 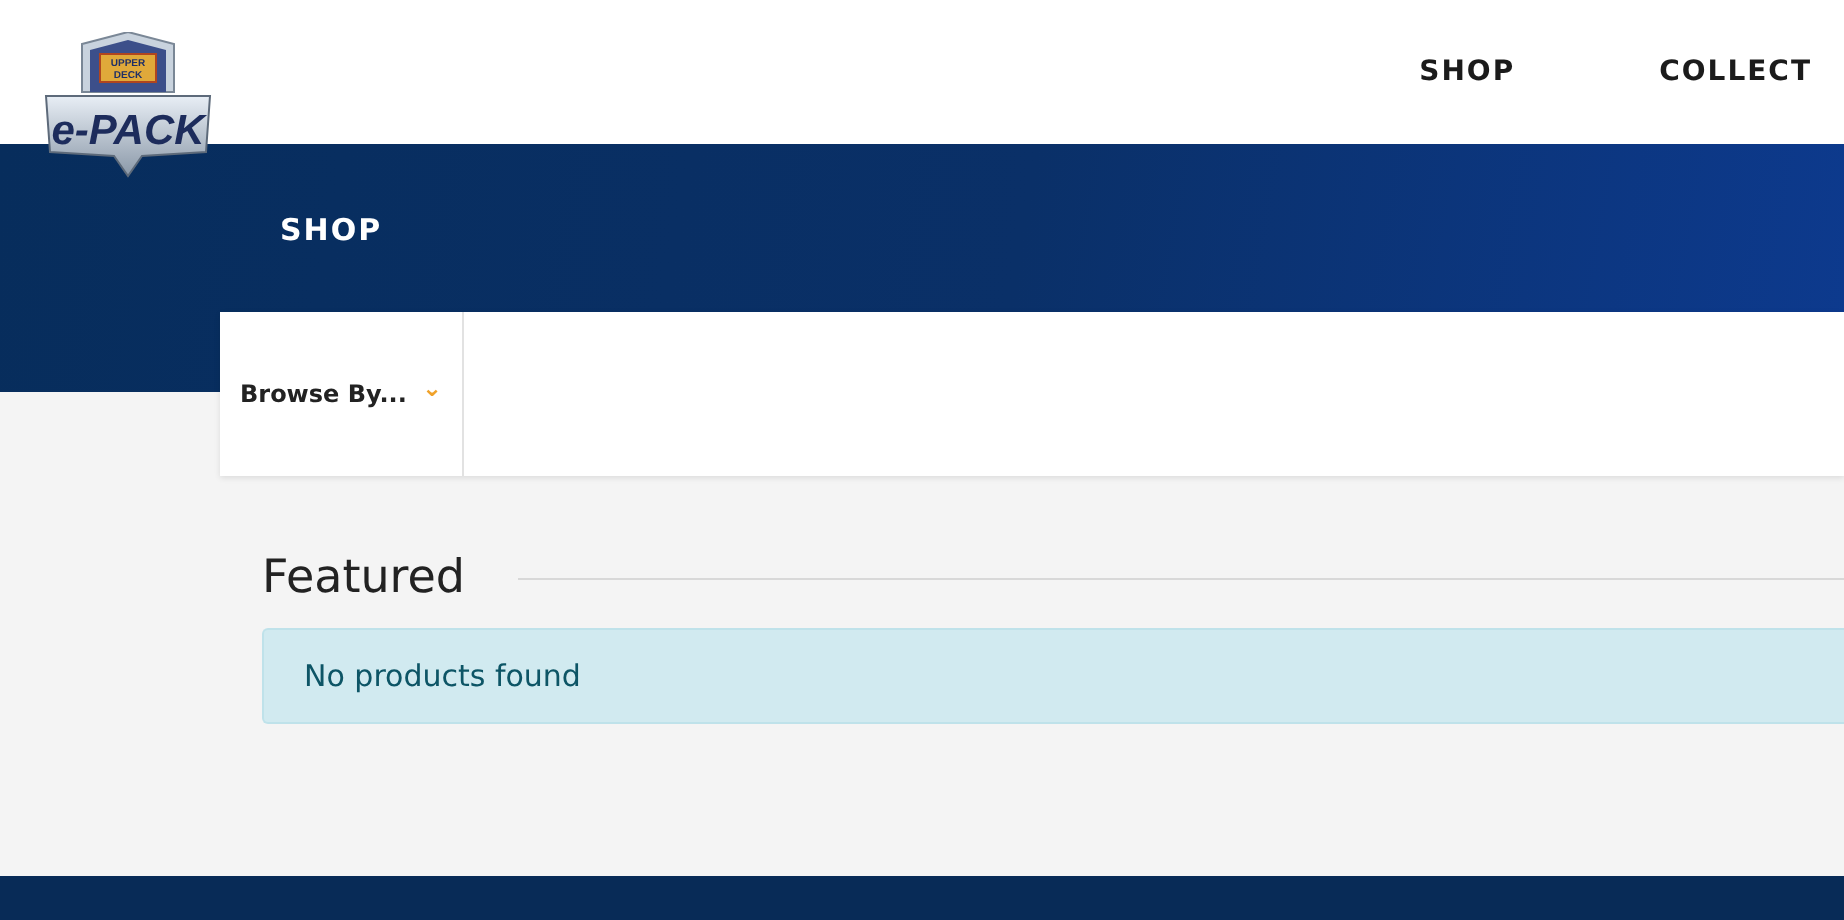 I want to click on page-title: SHOP, so click(x=331, y=230).